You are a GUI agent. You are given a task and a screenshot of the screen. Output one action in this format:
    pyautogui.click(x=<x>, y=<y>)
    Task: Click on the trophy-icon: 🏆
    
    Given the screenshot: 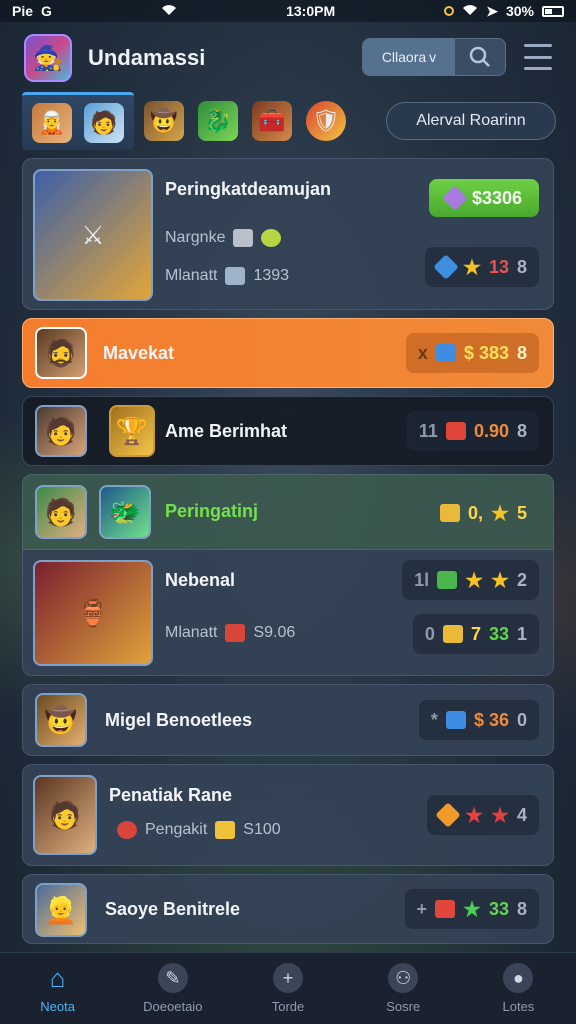 What is the action you would take?
    pyautogui.click(x=132, y=431)
    